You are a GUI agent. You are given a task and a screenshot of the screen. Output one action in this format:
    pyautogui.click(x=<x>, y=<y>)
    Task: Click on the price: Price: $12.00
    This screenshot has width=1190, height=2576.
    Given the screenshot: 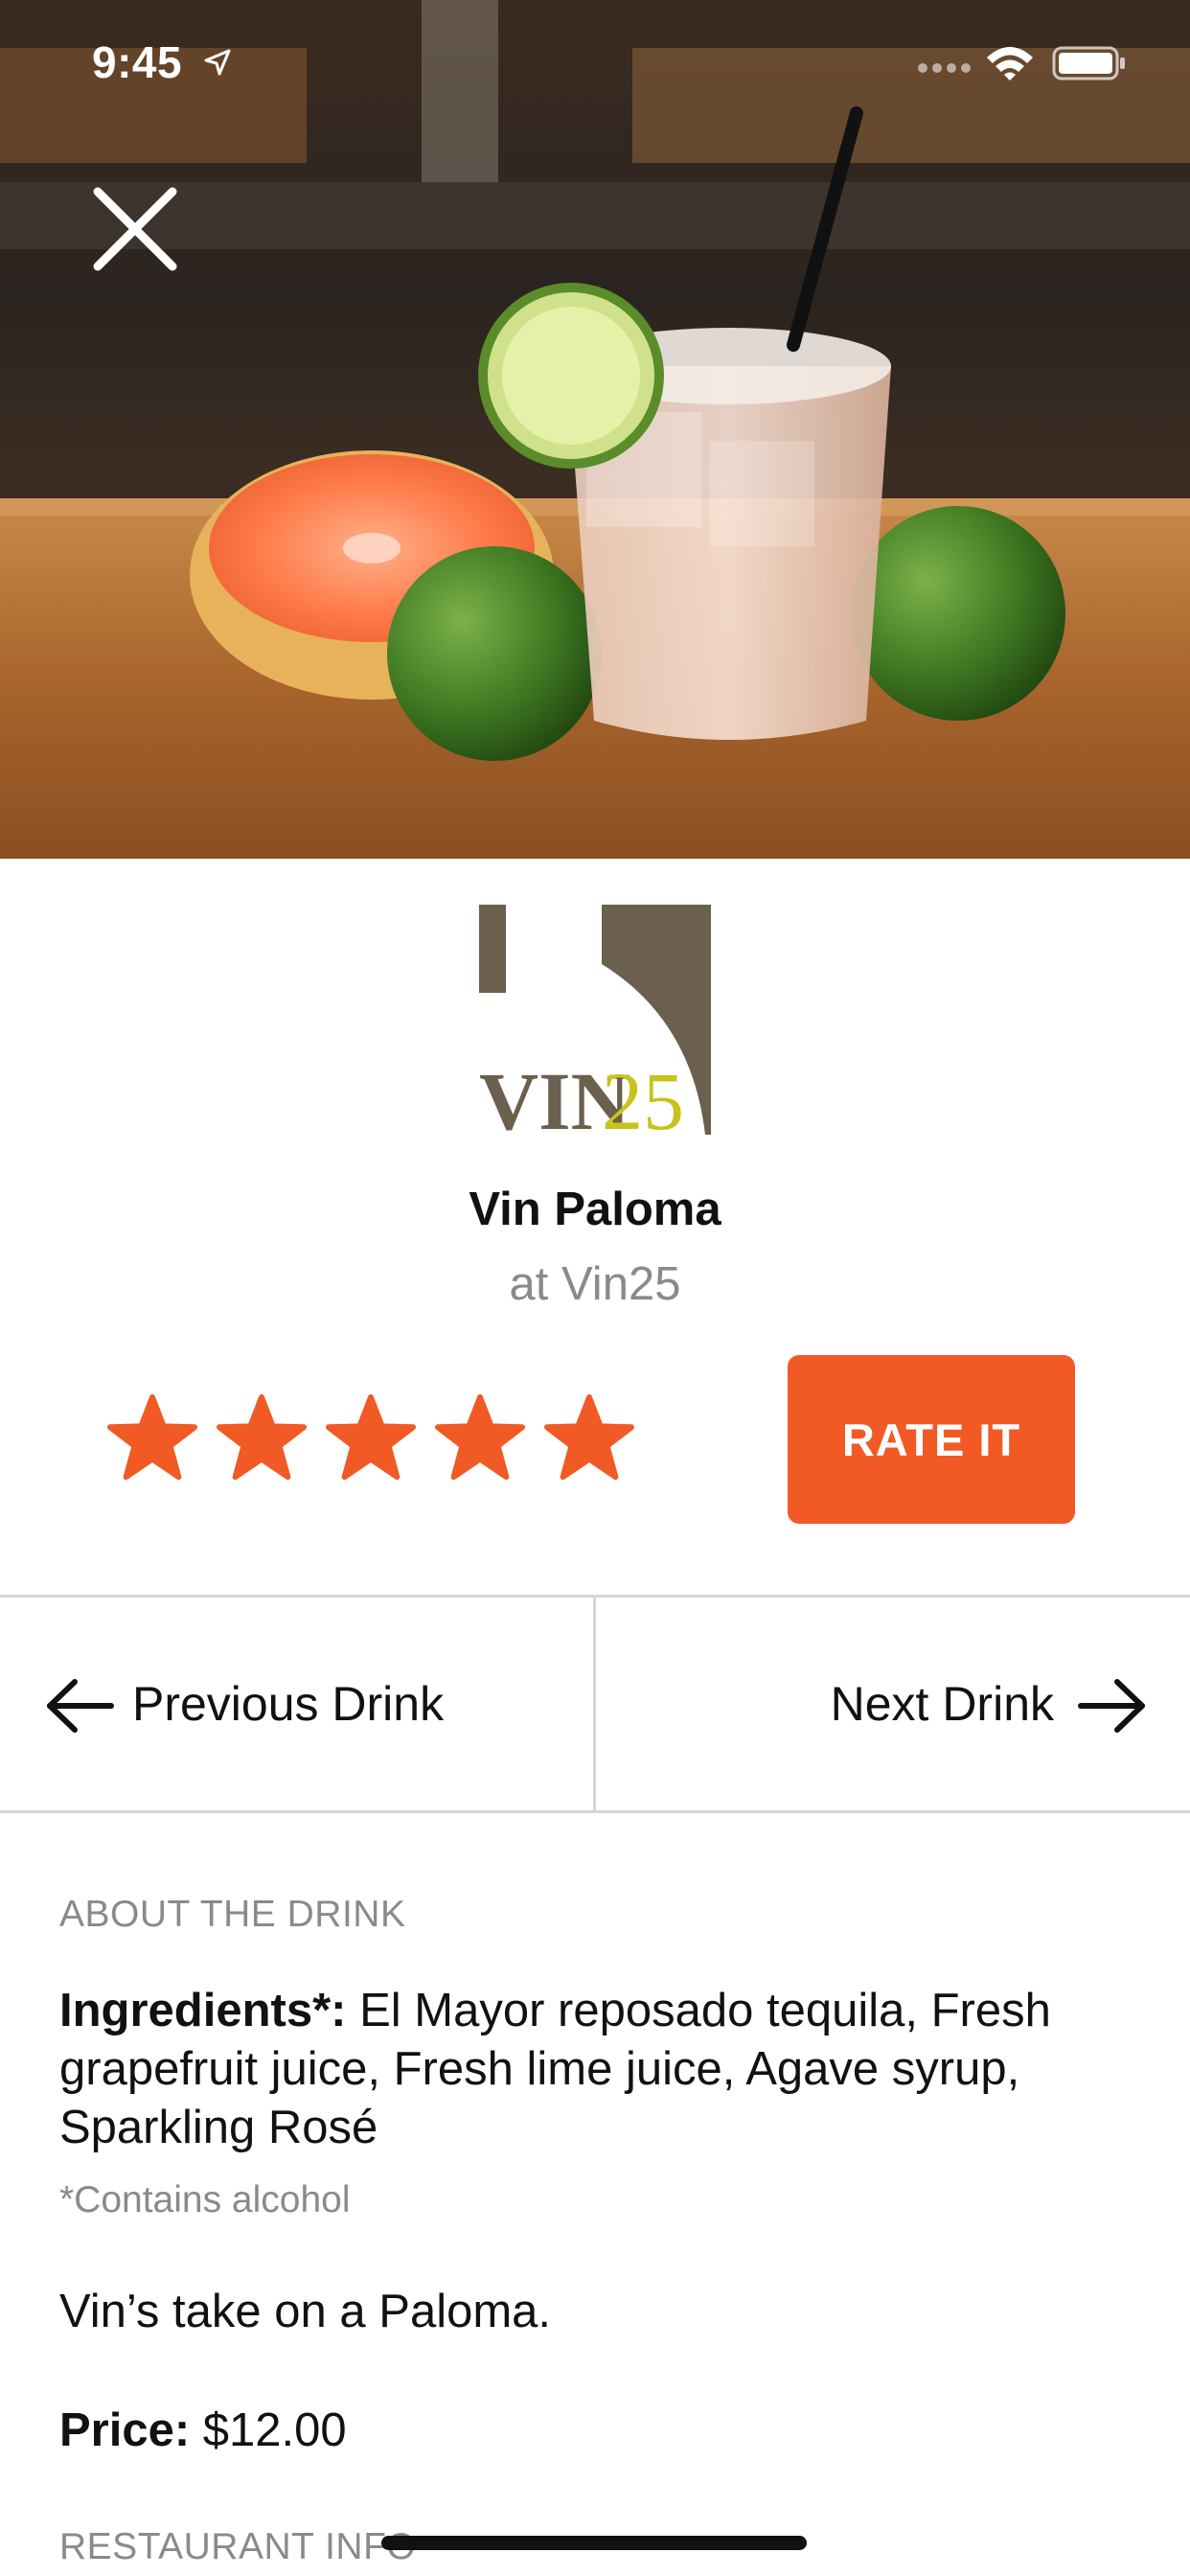 What is the action you would take?
    pyautogui.click(x=203, y=2430)
    